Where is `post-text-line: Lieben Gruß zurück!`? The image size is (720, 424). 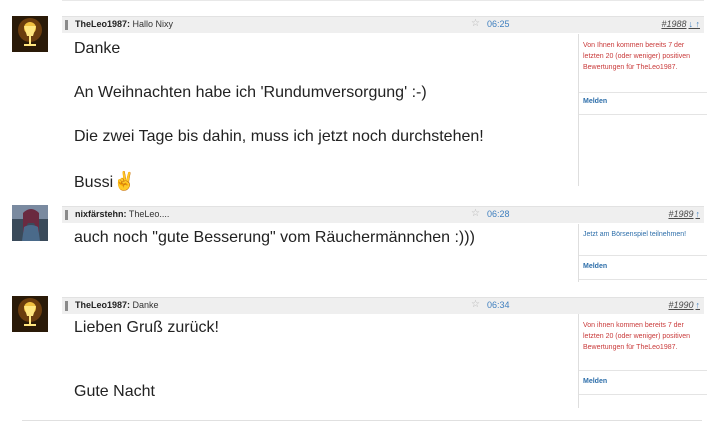 post-text-line: Lieben Gruß zurück! is located at coordinates (146, 327).